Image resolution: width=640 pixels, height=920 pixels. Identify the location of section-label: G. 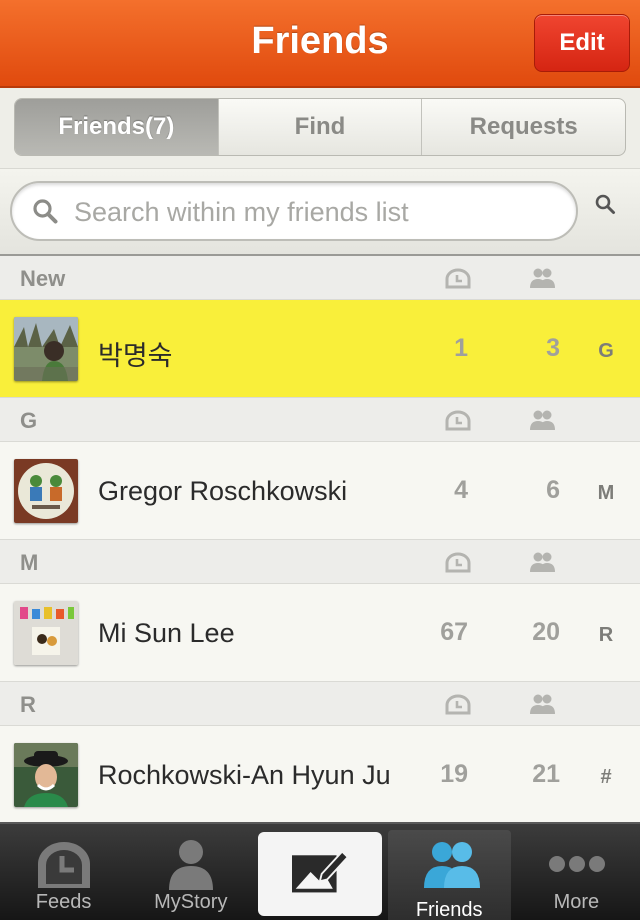
(29, 420).